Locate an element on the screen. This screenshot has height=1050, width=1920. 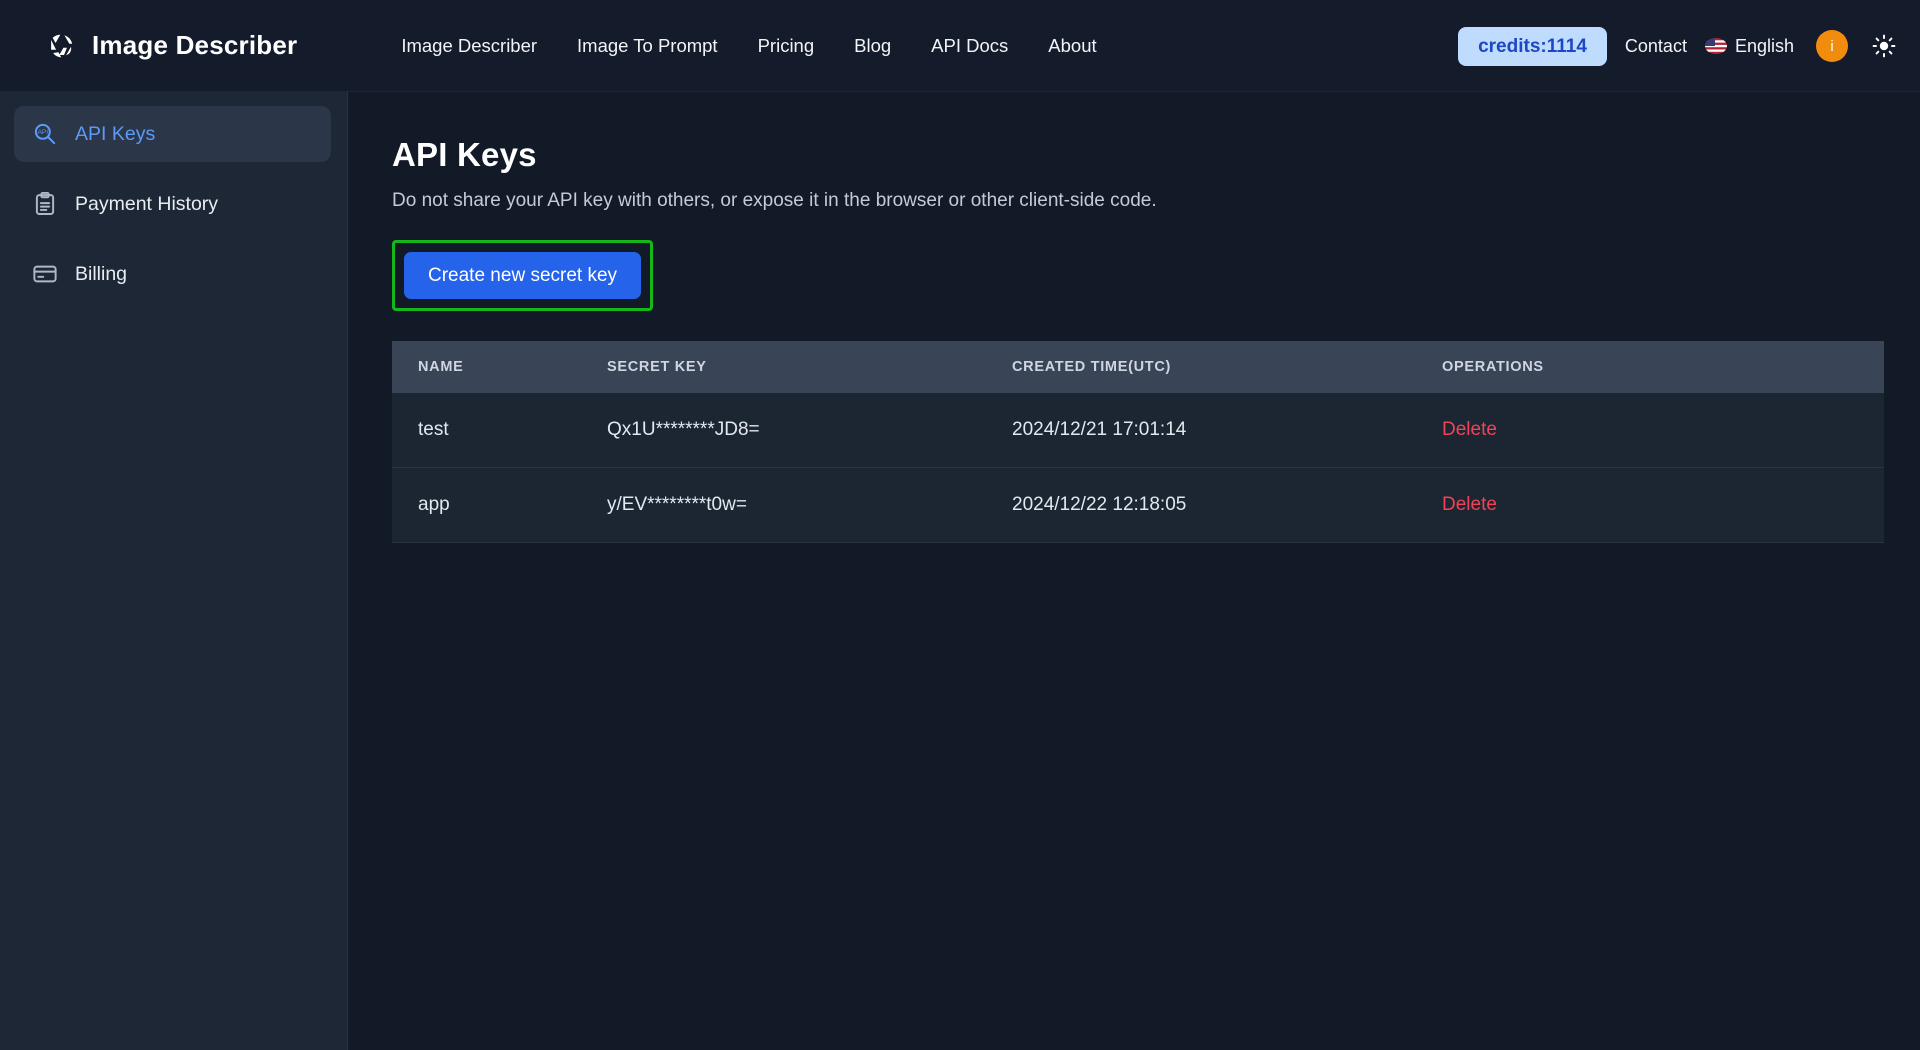
sidebar-item-label-api-keys: API Keys is located at coordinates (115, 133).